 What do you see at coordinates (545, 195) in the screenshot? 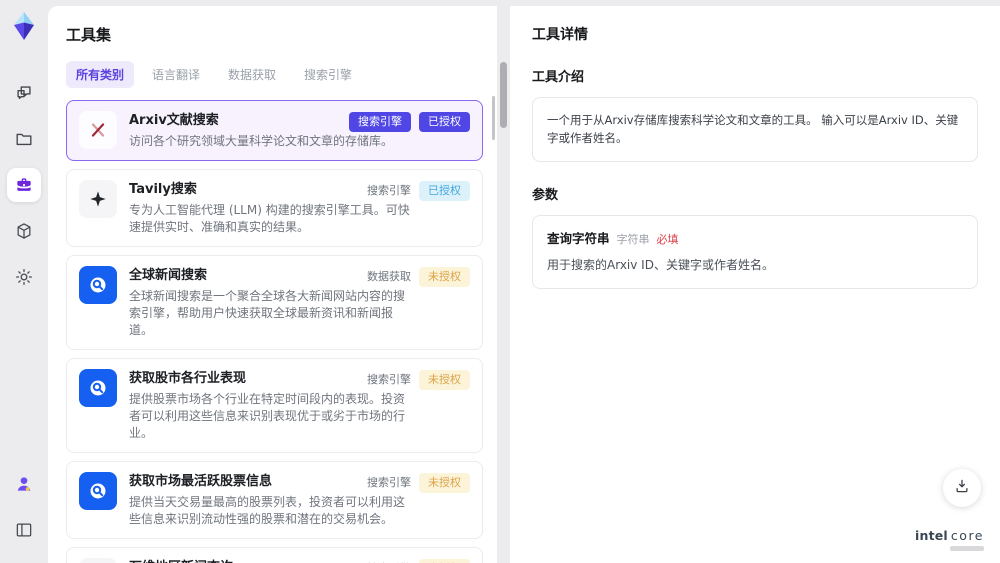
I see `params-heading: 参数` at bounding box center [545, 195].